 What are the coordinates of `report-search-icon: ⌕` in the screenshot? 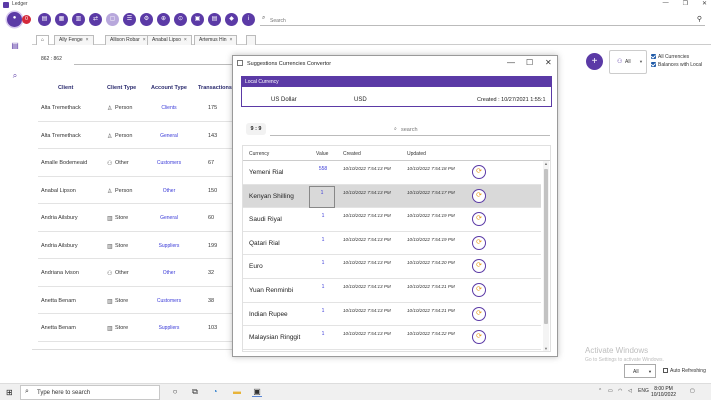 It's located at (15, 76).